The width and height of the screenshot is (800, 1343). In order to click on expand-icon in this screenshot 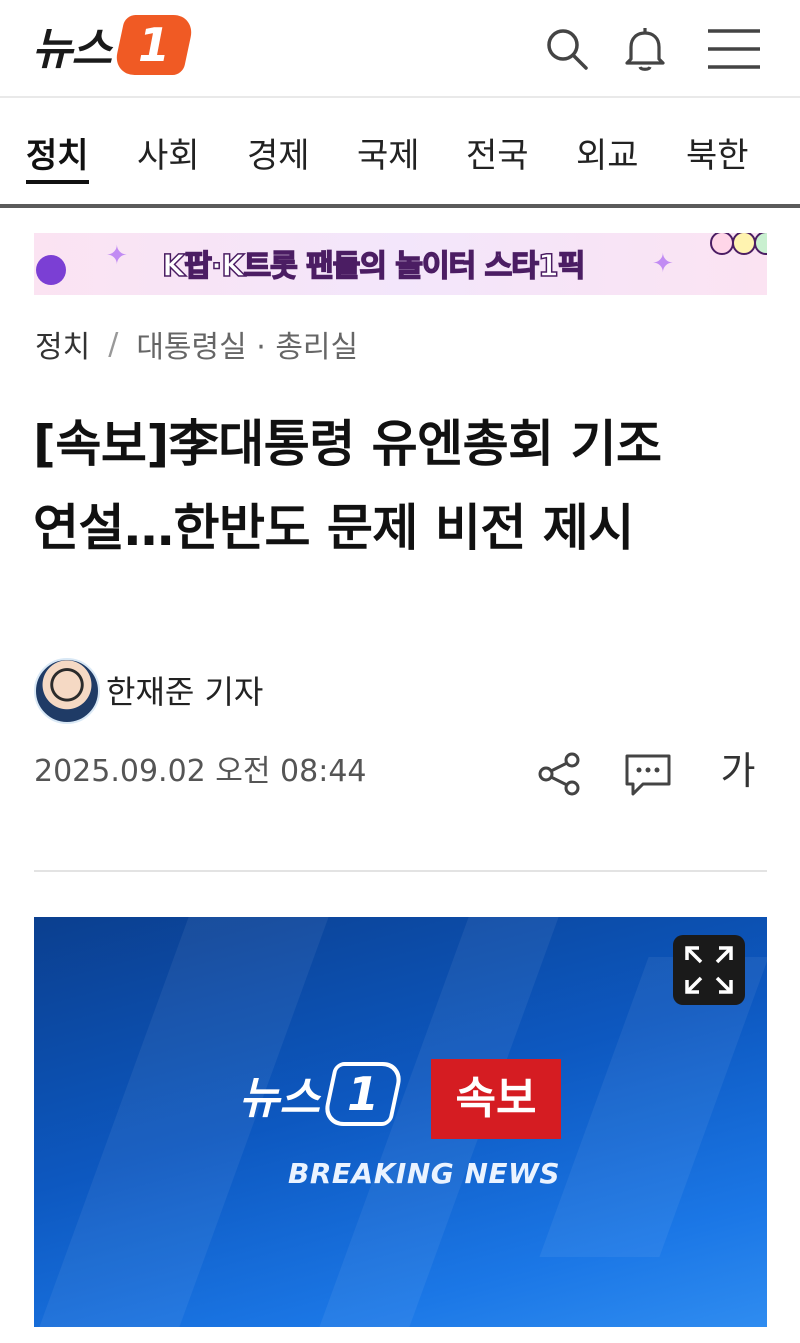, I will do `click(709, 970)`.